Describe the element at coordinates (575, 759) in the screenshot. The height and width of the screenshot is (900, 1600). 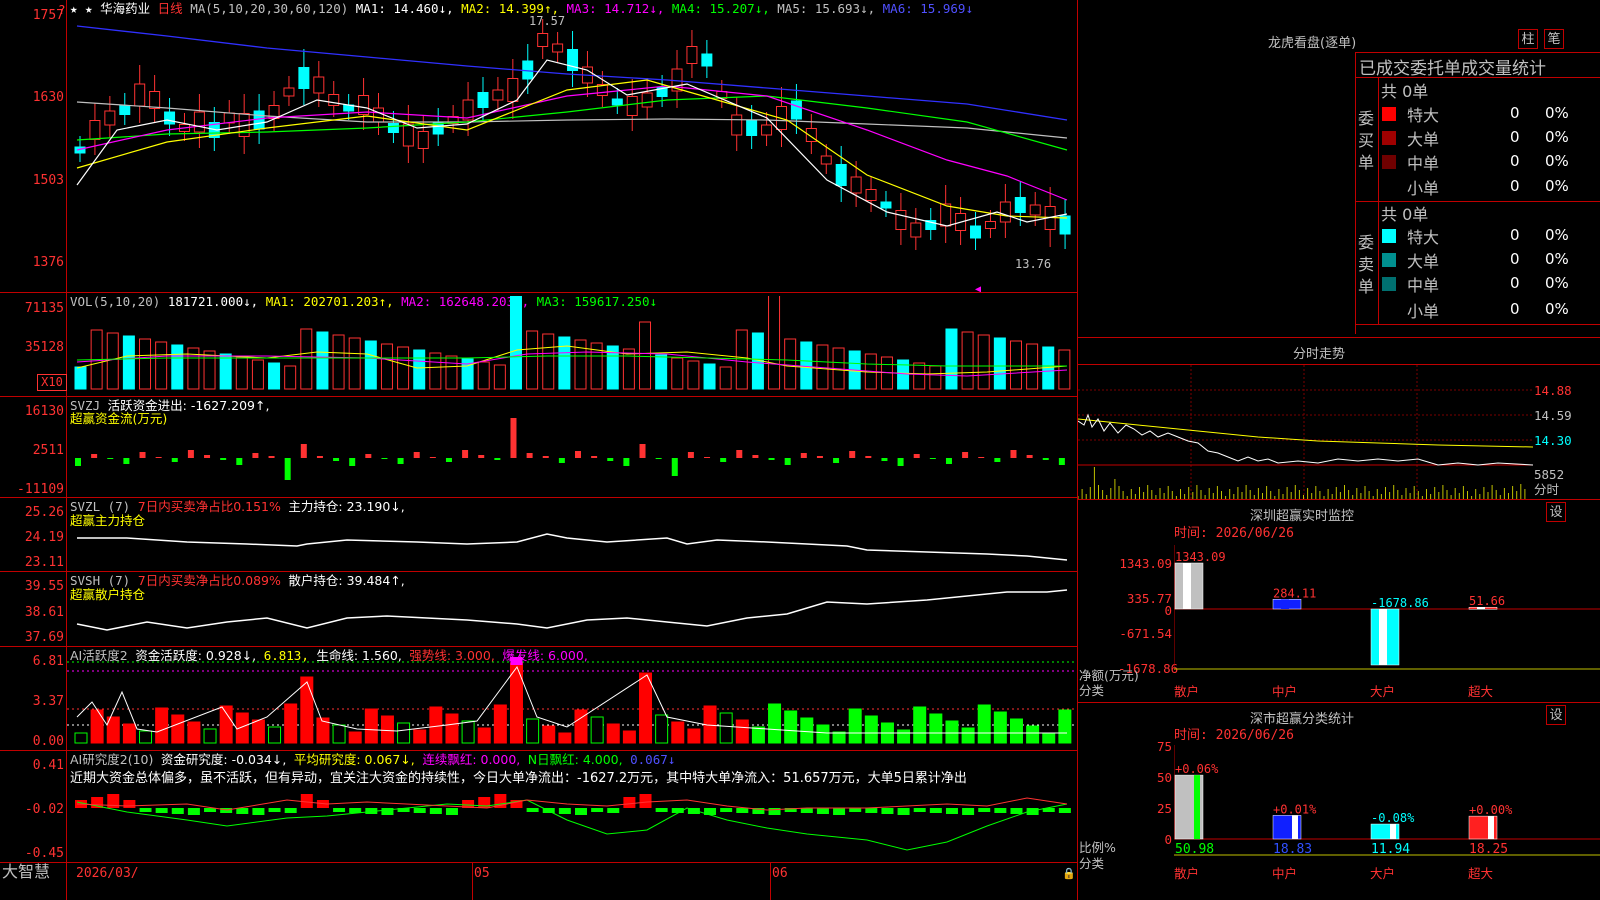
I see `ai3-ndays: N日飘红: 4.000,` at that location.